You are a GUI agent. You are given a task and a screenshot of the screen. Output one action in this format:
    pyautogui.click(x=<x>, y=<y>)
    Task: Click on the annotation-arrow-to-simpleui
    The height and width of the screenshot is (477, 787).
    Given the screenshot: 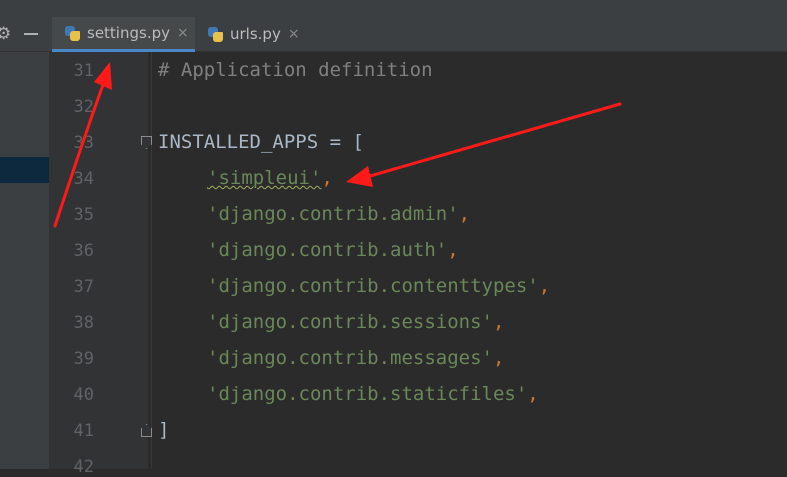 What is the action you would take?
    pyautogui.click(x=484, y=144)
    